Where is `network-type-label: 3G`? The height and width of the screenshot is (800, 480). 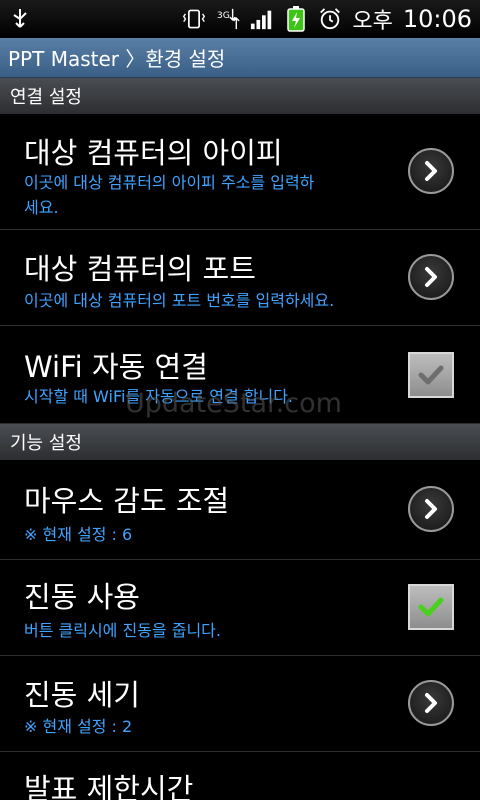 network-type-label: 3G is located at coordinates (223, 15).